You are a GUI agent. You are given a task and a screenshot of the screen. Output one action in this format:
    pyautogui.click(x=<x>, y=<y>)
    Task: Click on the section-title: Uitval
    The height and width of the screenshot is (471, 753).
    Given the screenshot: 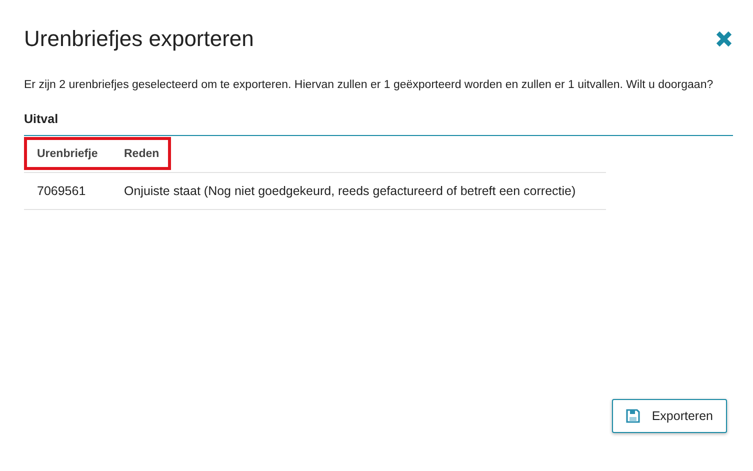 What is the action you would take?
    pyautogui.click(x=42, y=119)
    